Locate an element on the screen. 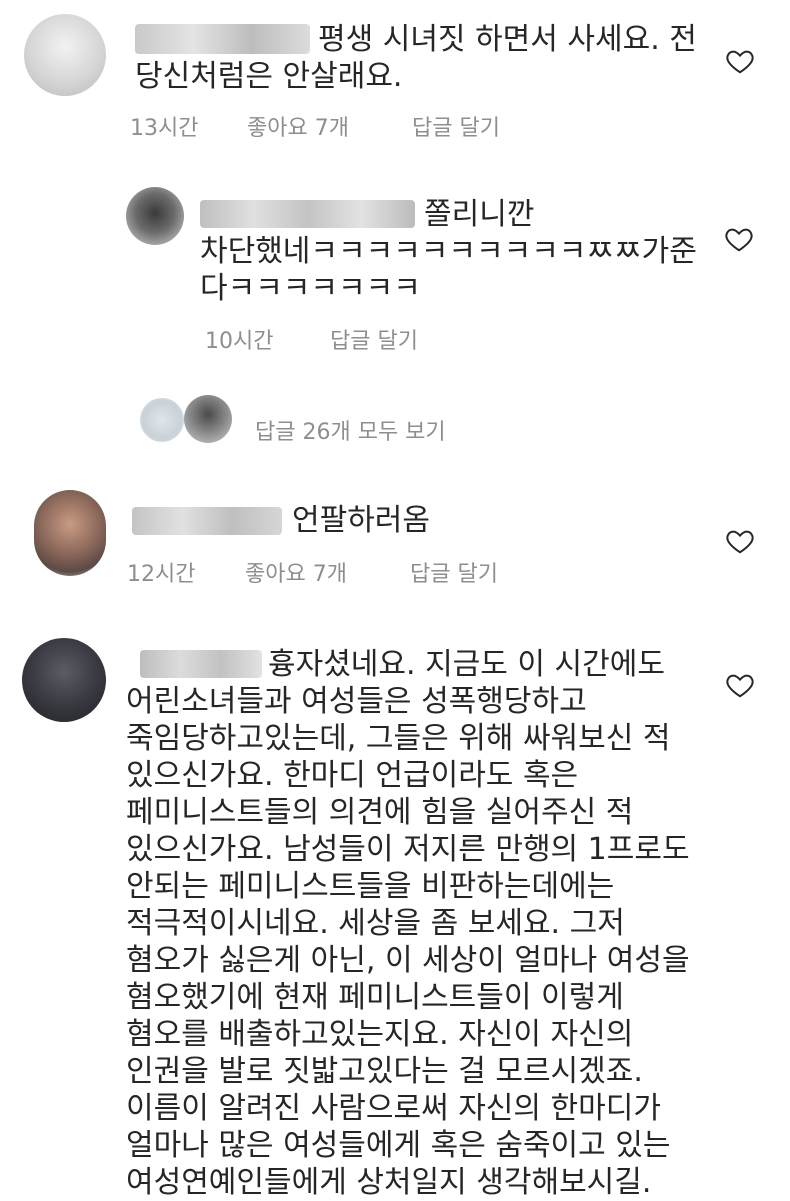 The width and height of the screenshot is (790, 1201). comment-text: 적극적이시네요. 세상을 좀 보세요. 그저 is located at coordinates (375, 923).